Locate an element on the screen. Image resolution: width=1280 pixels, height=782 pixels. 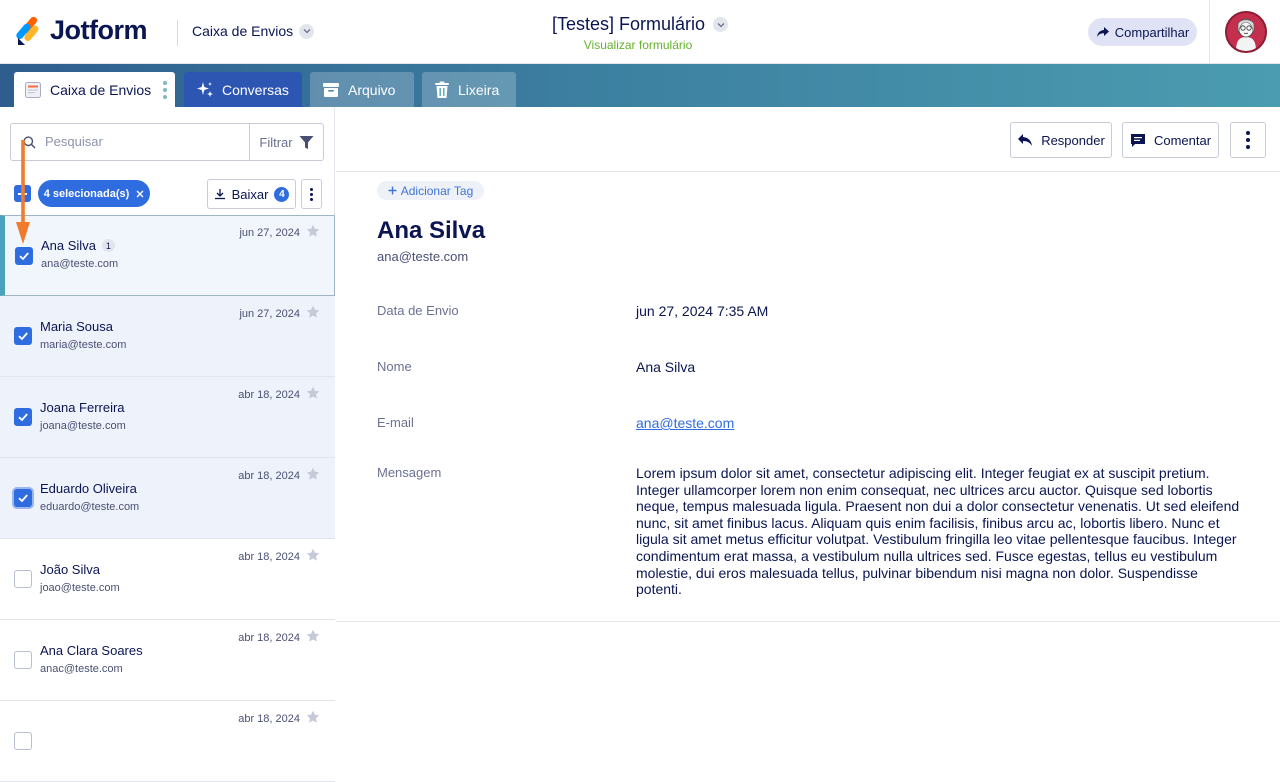
search-box: Filtrar is located at coordinates (167, 142).